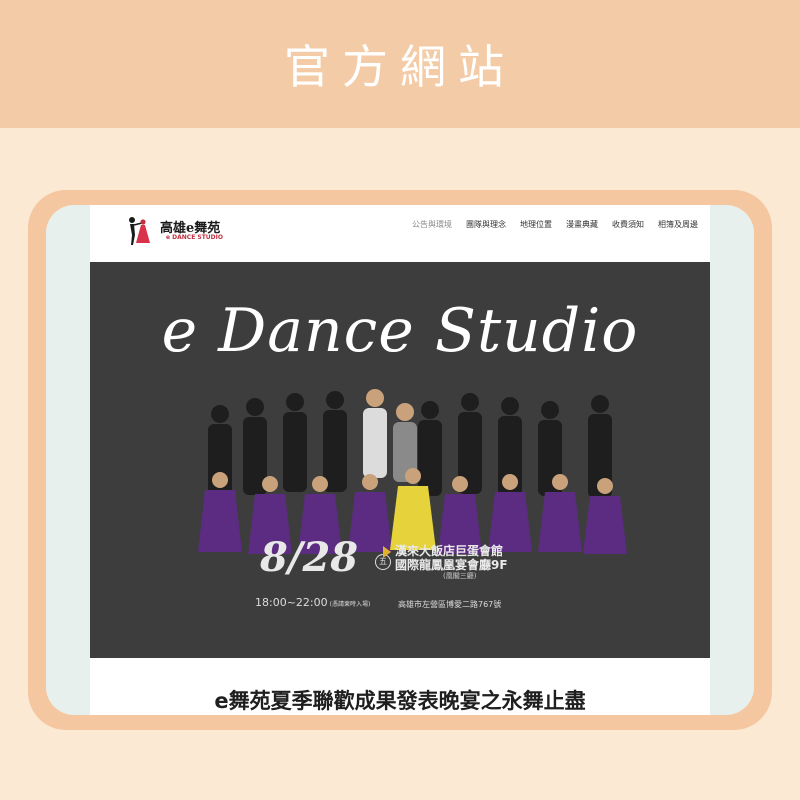 Image resolution: width=800 pixels, height=800 pixels. What do you see at coordinates (387, 552) in the screenshot?
I see `play-arrow-icon` at bounding box center [387, 552].